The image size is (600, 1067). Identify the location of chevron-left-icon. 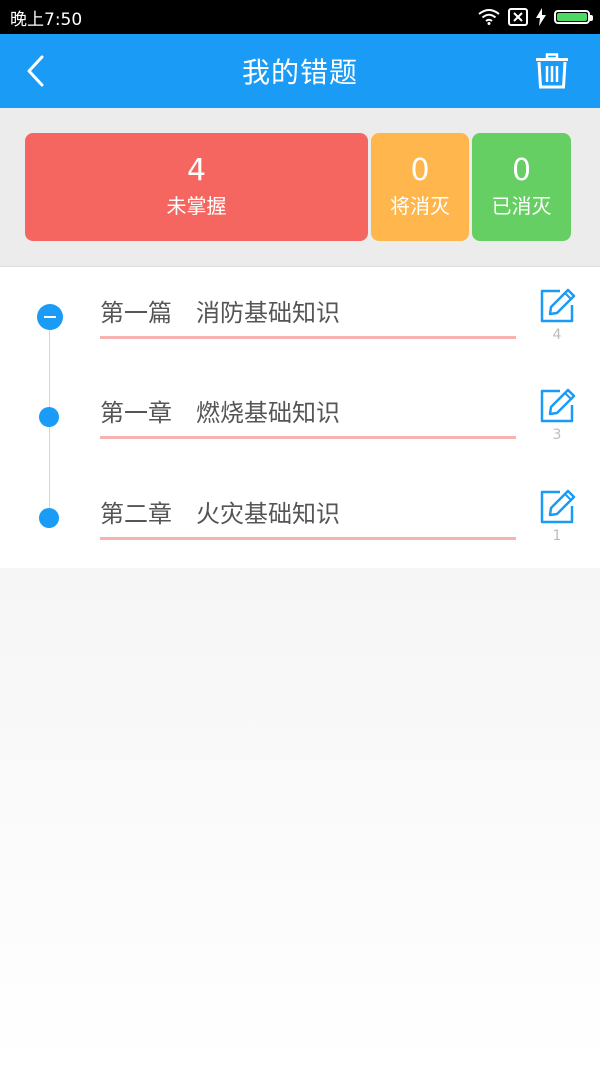
(35, 71).